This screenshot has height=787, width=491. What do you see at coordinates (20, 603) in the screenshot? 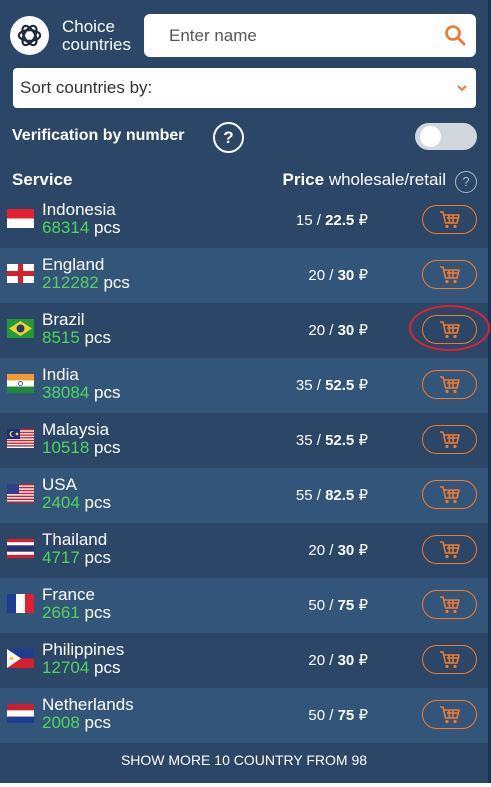
I see `france-flag-icon` at bounding box center [20, 603].